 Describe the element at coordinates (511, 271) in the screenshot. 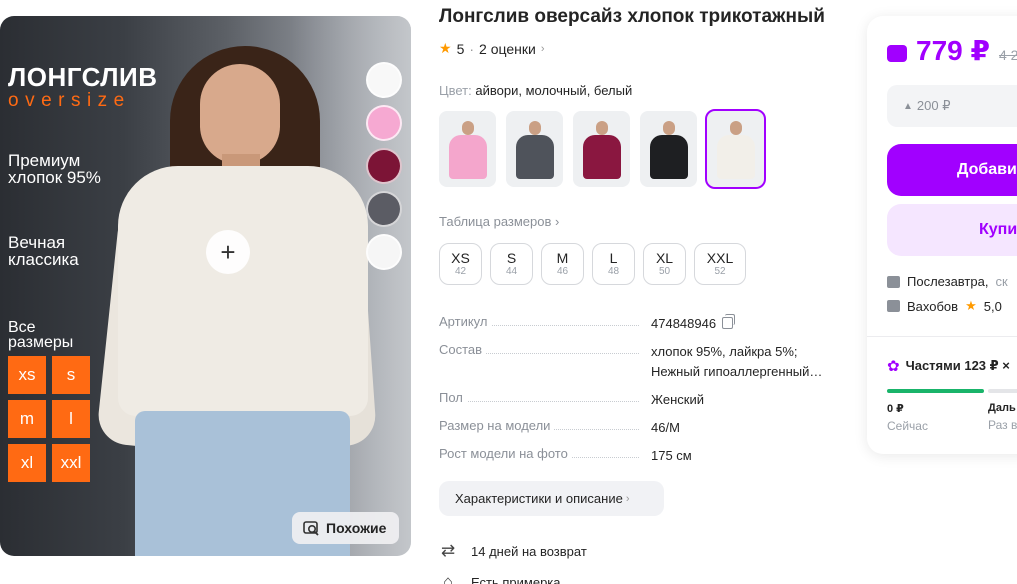

I see `size-number: 44` at that location.